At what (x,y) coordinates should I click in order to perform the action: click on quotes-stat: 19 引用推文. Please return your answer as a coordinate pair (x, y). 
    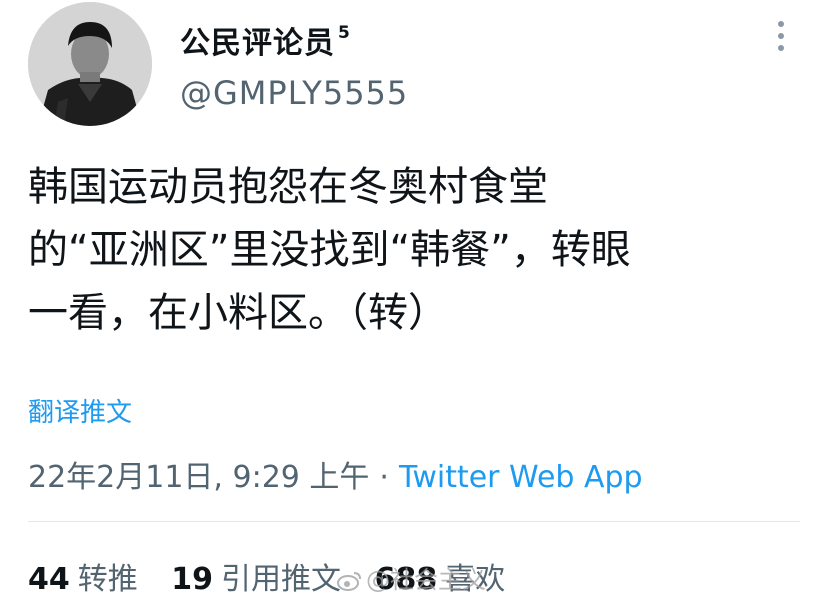
    Looking at the image, I should click on (256, 579).